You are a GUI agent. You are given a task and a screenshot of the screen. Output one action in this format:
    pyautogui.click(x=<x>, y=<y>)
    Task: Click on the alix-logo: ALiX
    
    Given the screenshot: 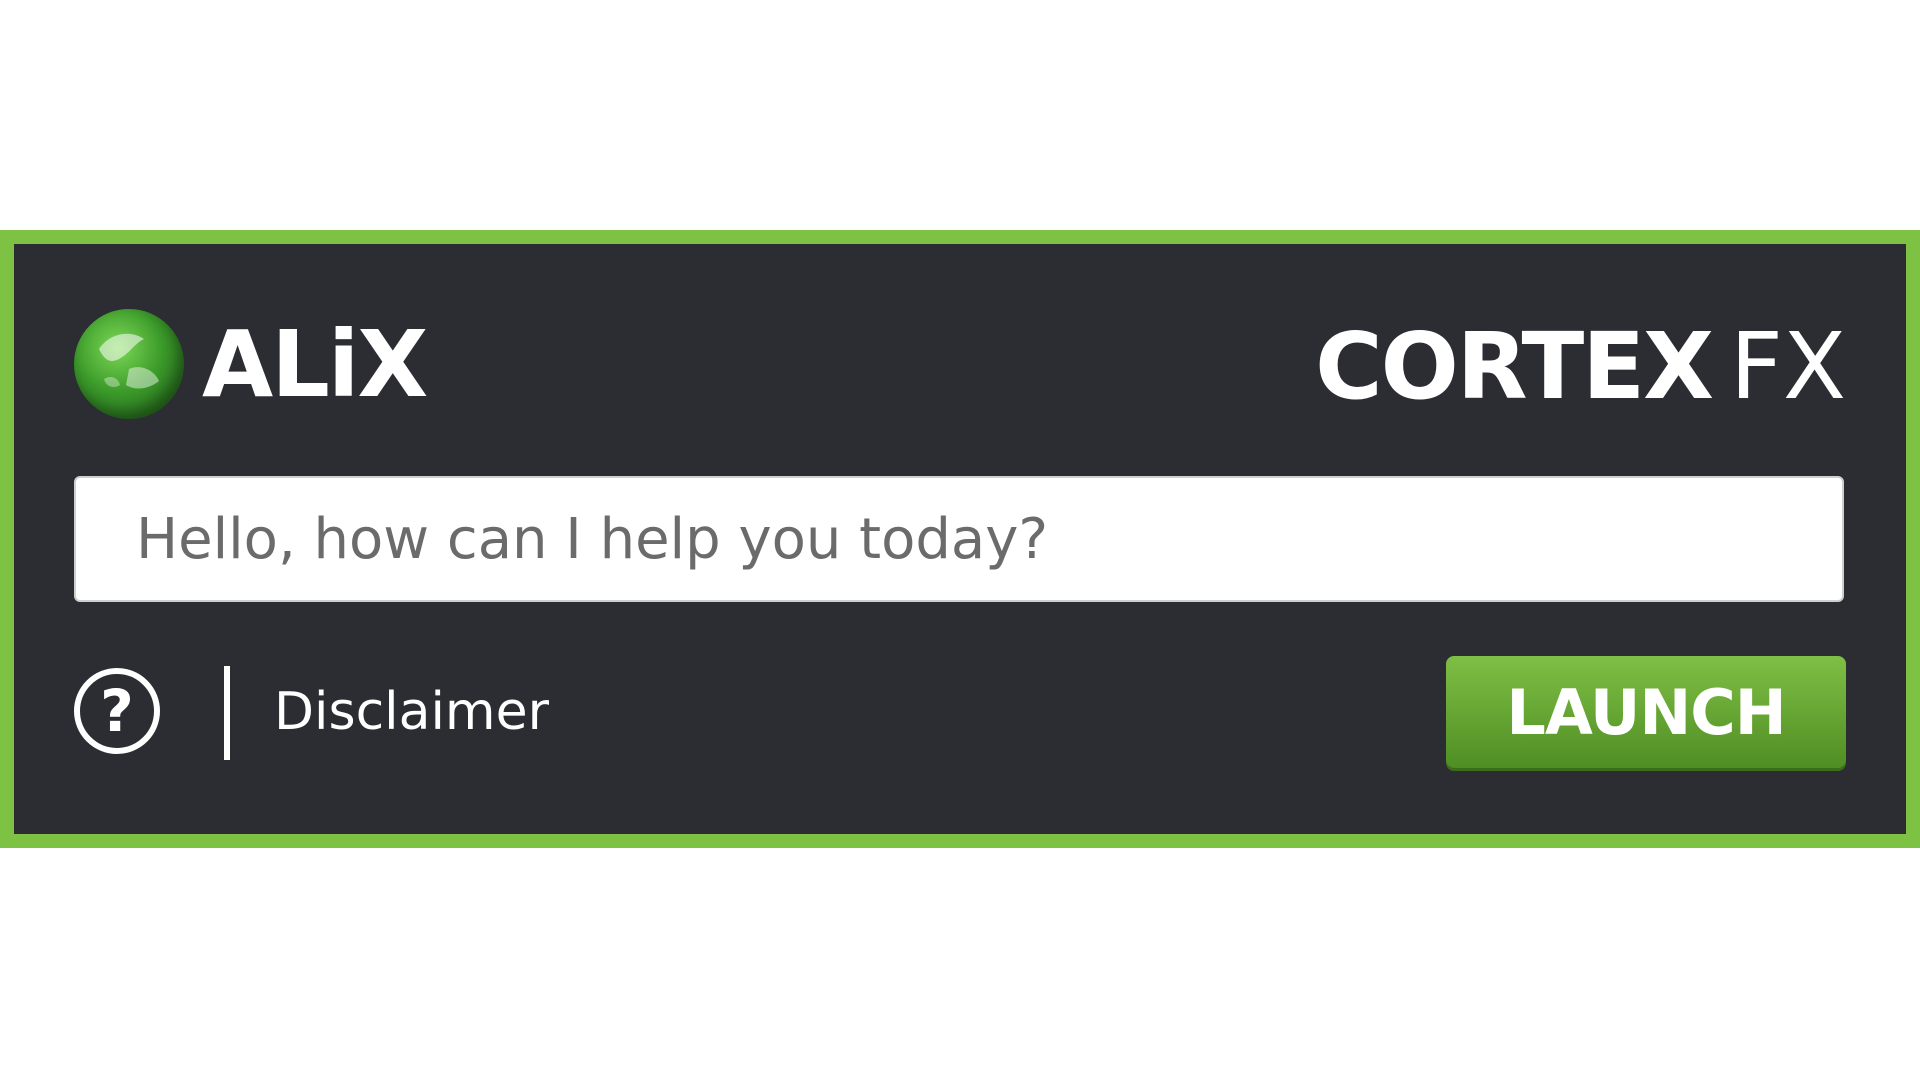 What is the action you would take?
    pyautogui.click(x=251, y=364)
    